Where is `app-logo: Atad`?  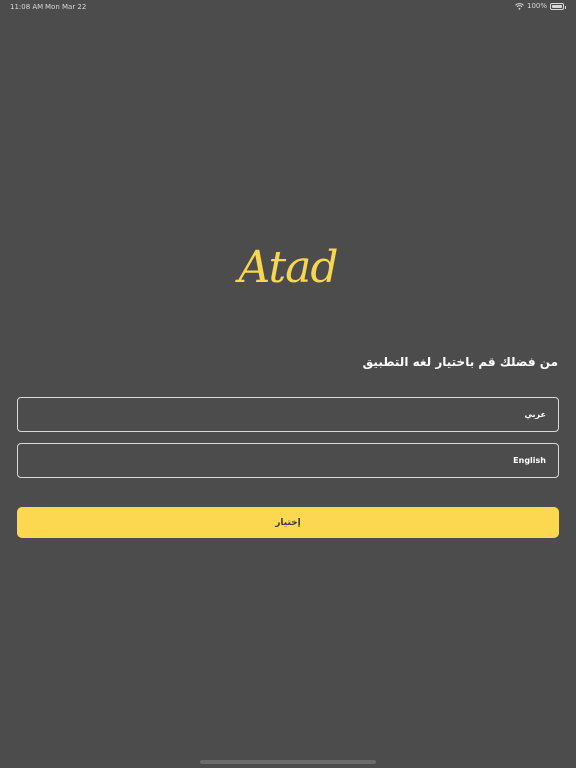 app-logo: Atad is located at coordinates (288, 267).